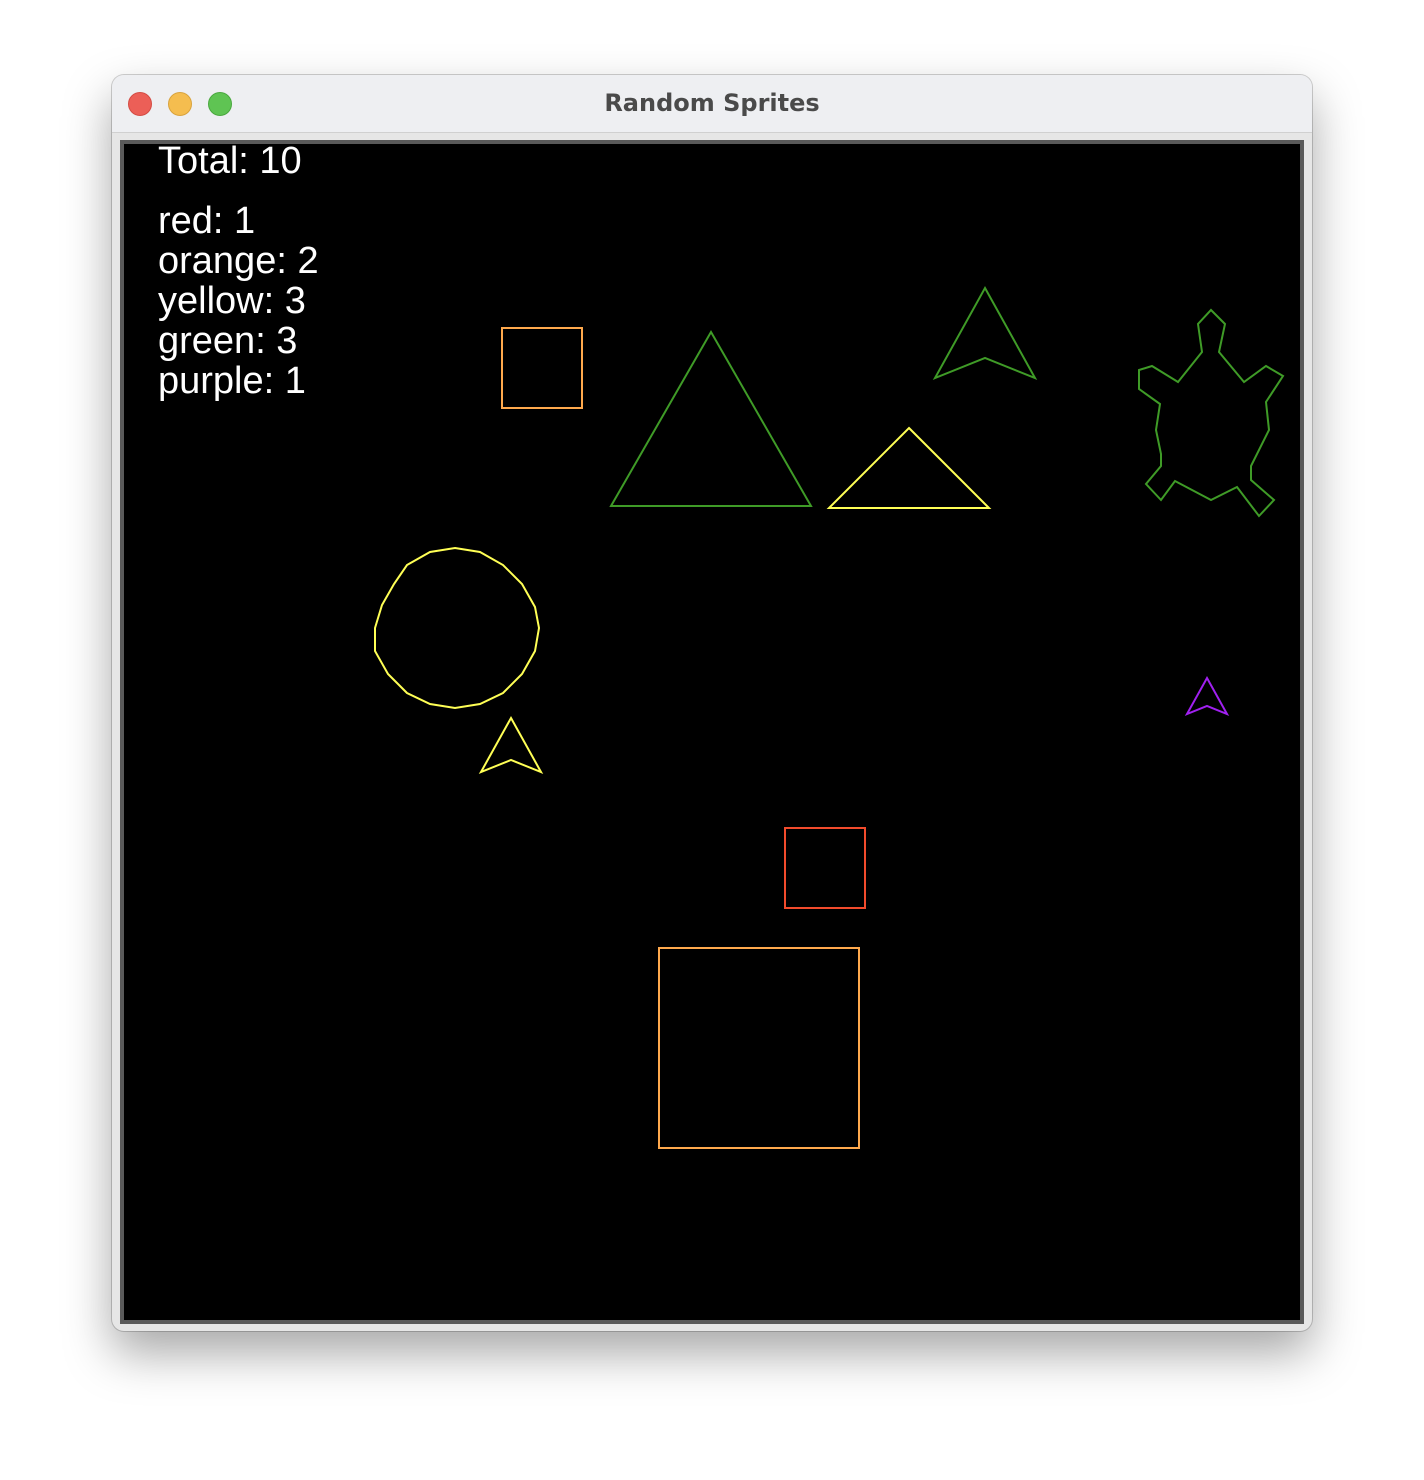 This screenshot has width=1424, height=1480. I want to click on red-count-label: red: 1, so click(207, 221).